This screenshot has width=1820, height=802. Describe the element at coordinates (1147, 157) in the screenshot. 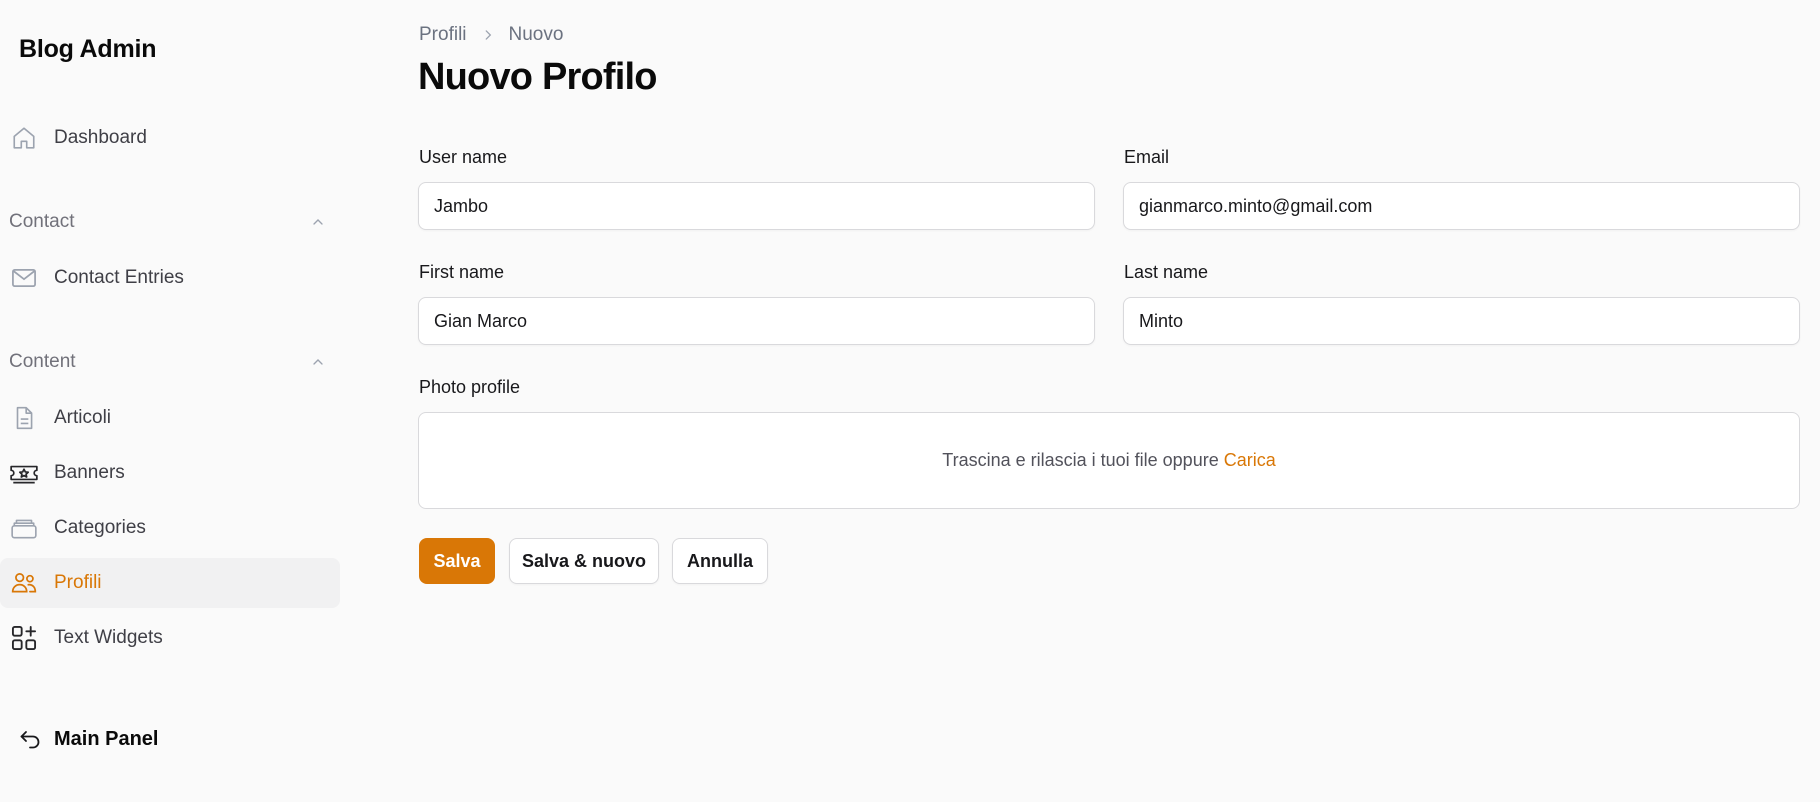

I see `email-label: Email` at that location.